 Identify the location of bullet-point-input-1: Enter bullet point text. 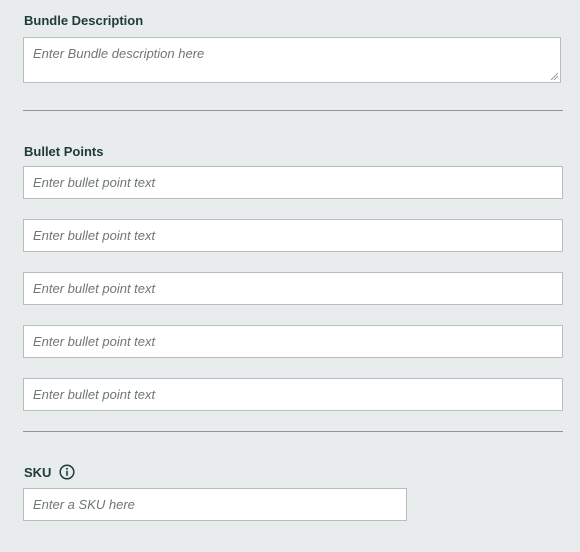
(293, 182).